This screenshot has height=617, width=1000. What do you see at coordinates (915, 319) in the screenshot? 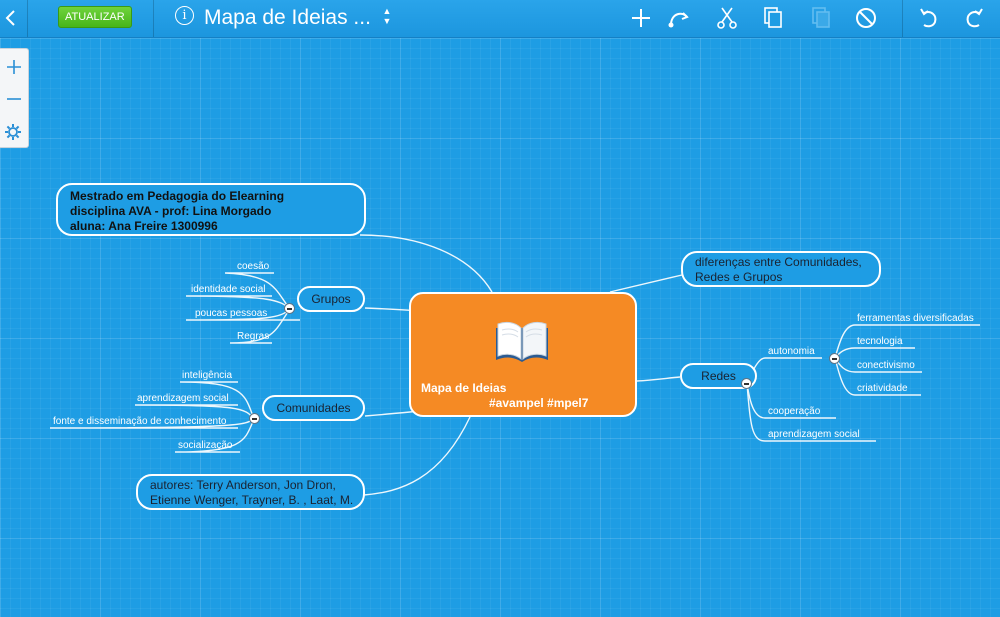
I see `leaf-ferramentas-diversificadas: ferramentas diversificadas` at bounding box center [915, 319].